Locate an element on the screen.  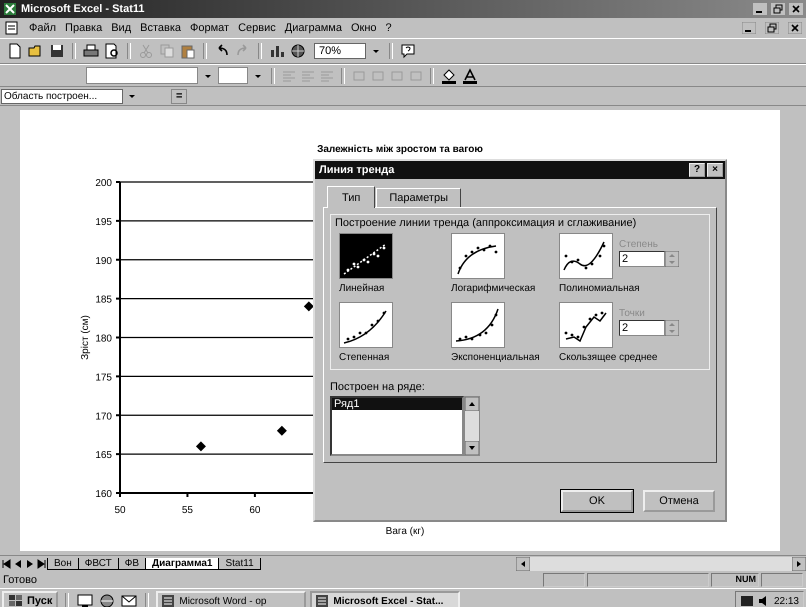
title-button: × is located at coordinates (715, 170).